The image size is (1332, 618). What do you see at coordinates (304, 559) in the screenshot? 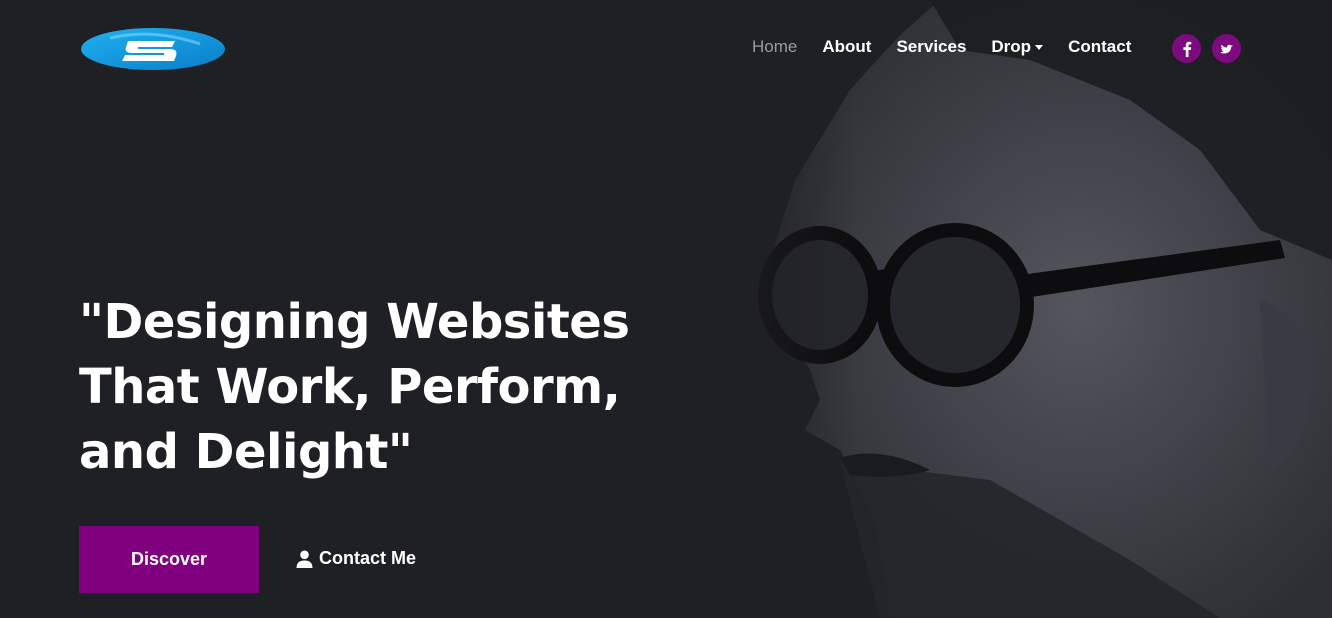
I see `user-icon` at bounding box center [304, 559].